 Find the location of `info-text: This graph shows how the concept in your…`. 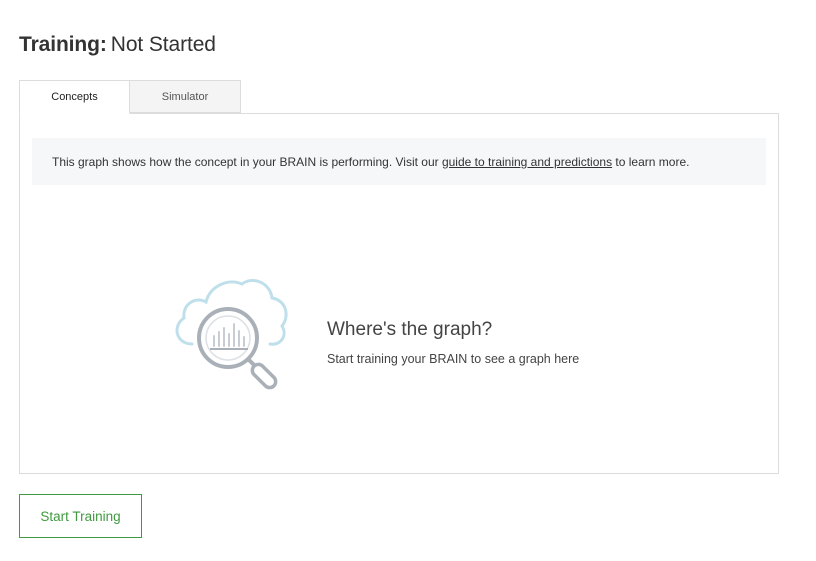

info-text: This graph shows how the concept in your… is located at coordinates (370, 162).